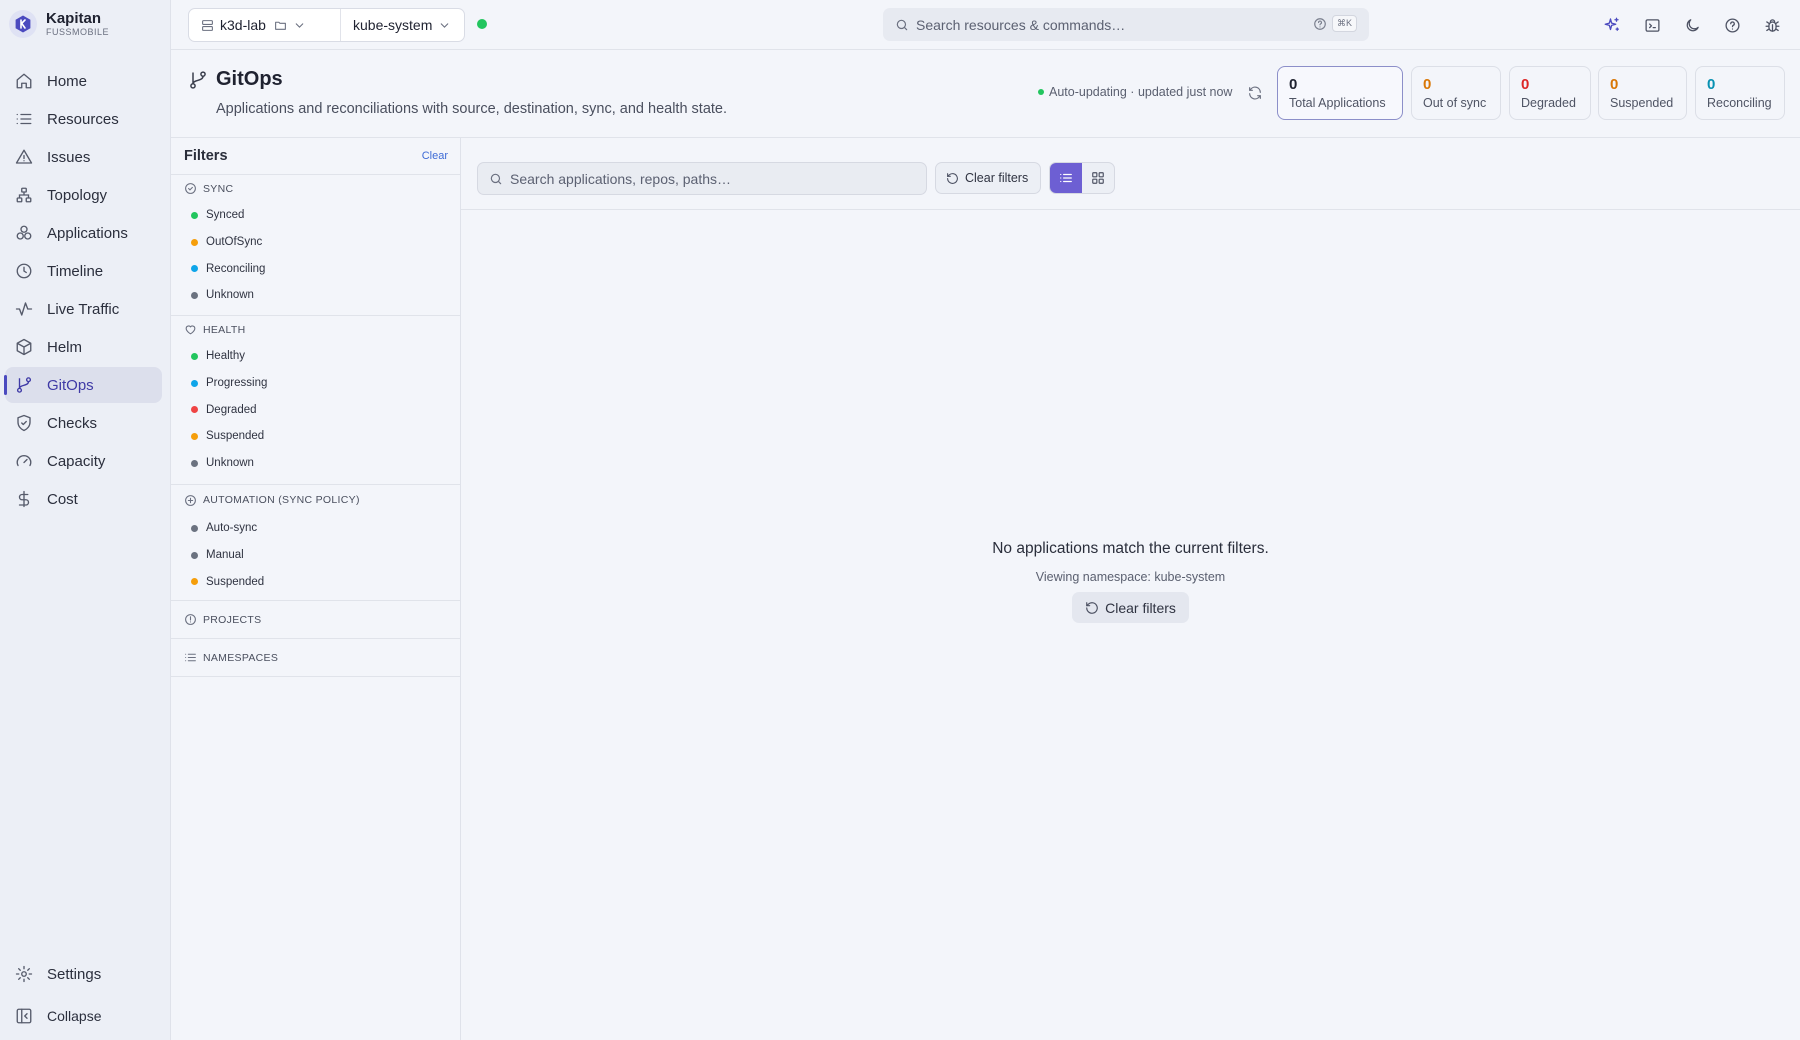 This screenshot has width=1800, height=1040. What do you see at coordinates (1612, 25) in the screenshot?
I see `ai-assistant-button` at bounding box center [1612, 25].